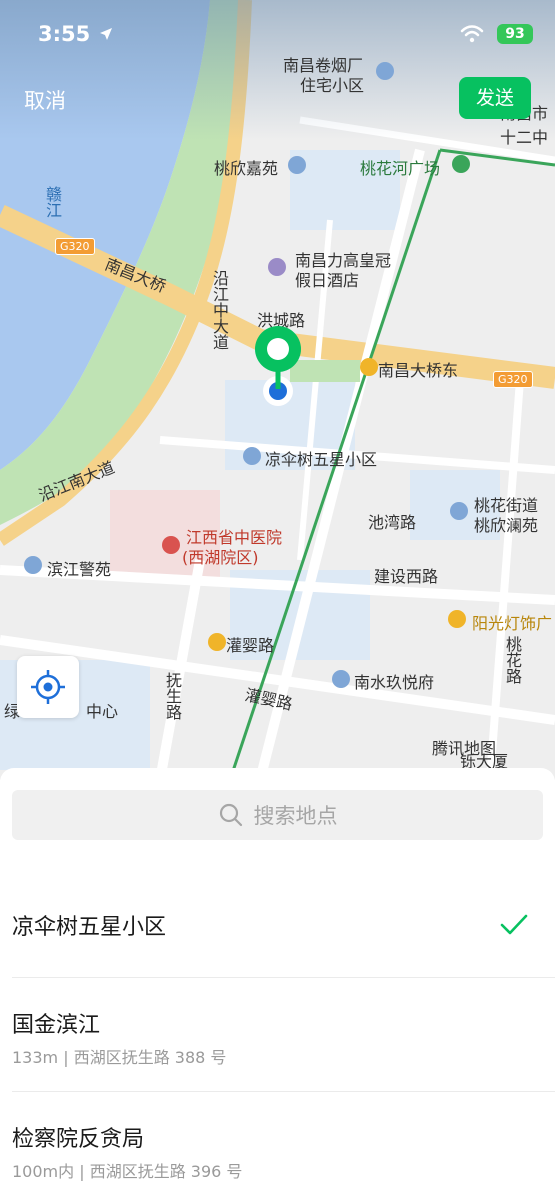 Image resolution: width=555 pixels, height=1200 pixels. I want to click on list-item: 凉伞树五星小区, so click(277, 923).